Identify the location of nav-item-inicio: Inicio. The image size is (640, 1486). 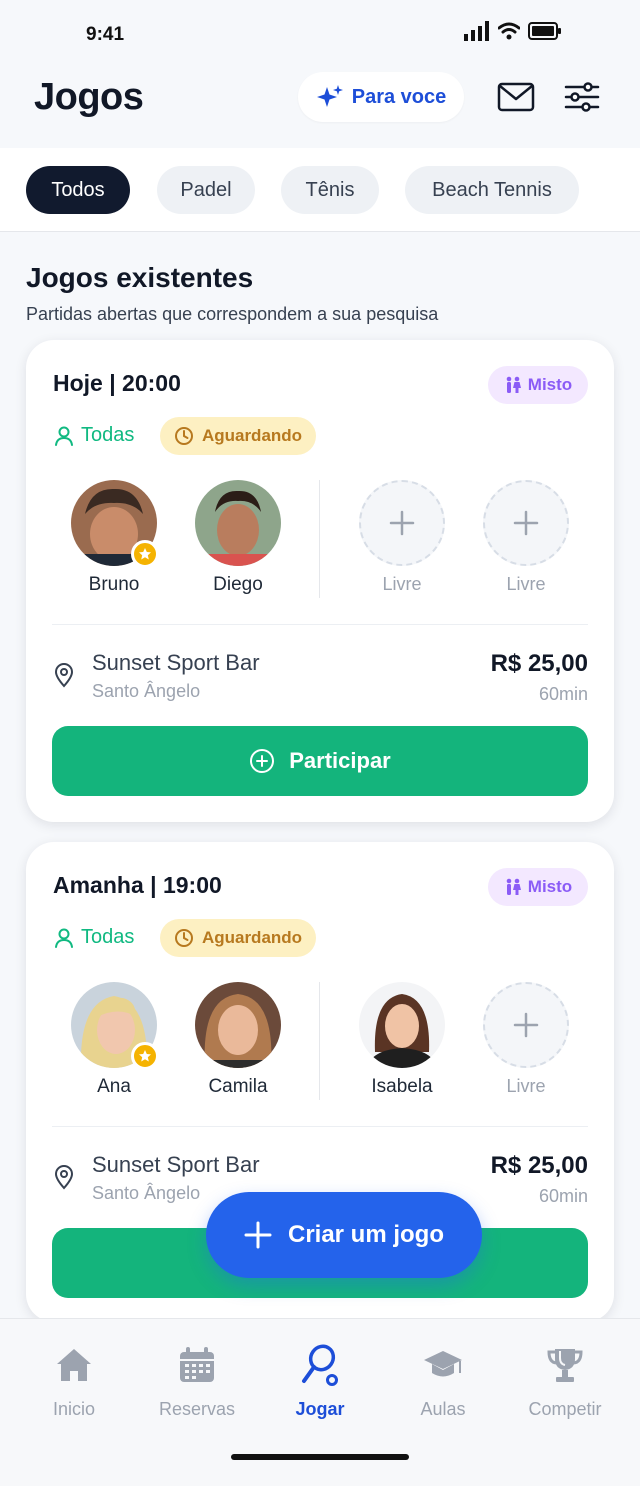
(74, 1381).